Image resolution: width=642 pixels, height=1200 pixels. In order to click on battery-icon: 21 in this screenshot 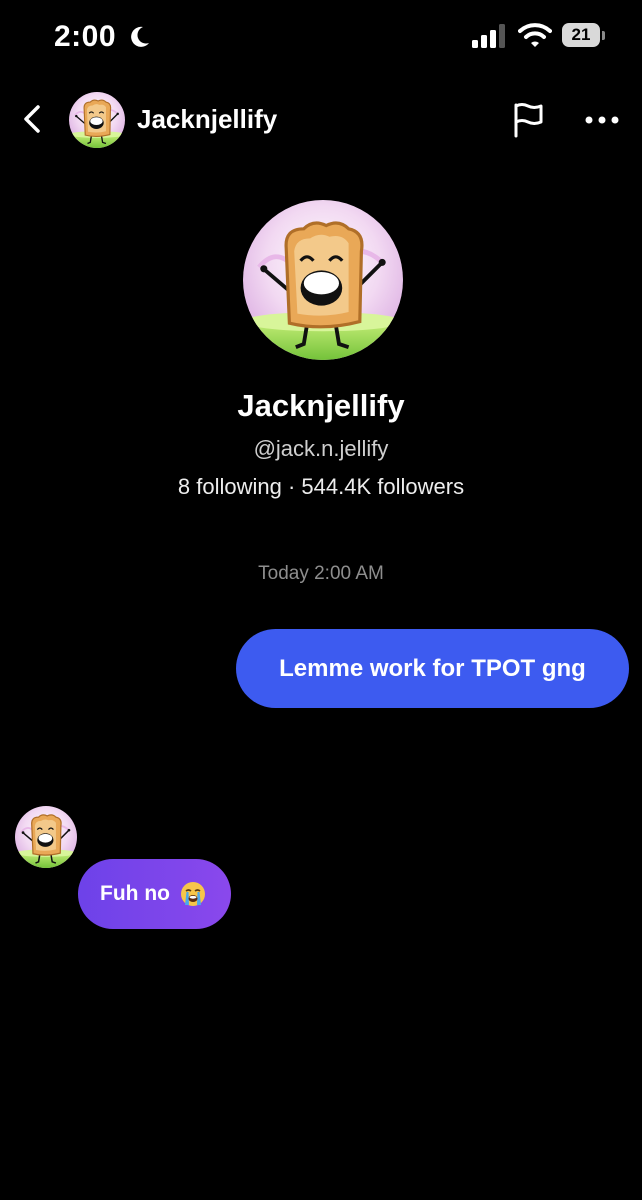, I will do `click(584, 36)`.